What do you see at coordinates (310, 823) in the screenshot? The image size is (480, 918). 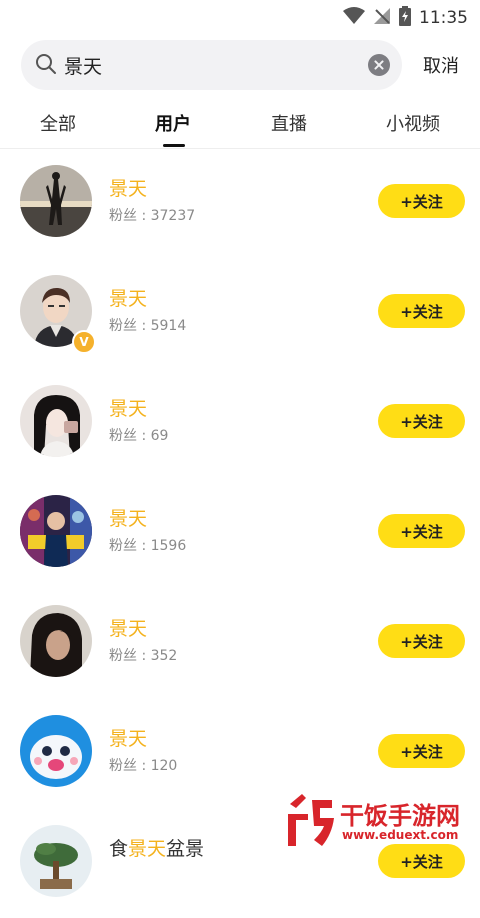 I see `watermark-logo-icon` at bounding box center [310, 823].